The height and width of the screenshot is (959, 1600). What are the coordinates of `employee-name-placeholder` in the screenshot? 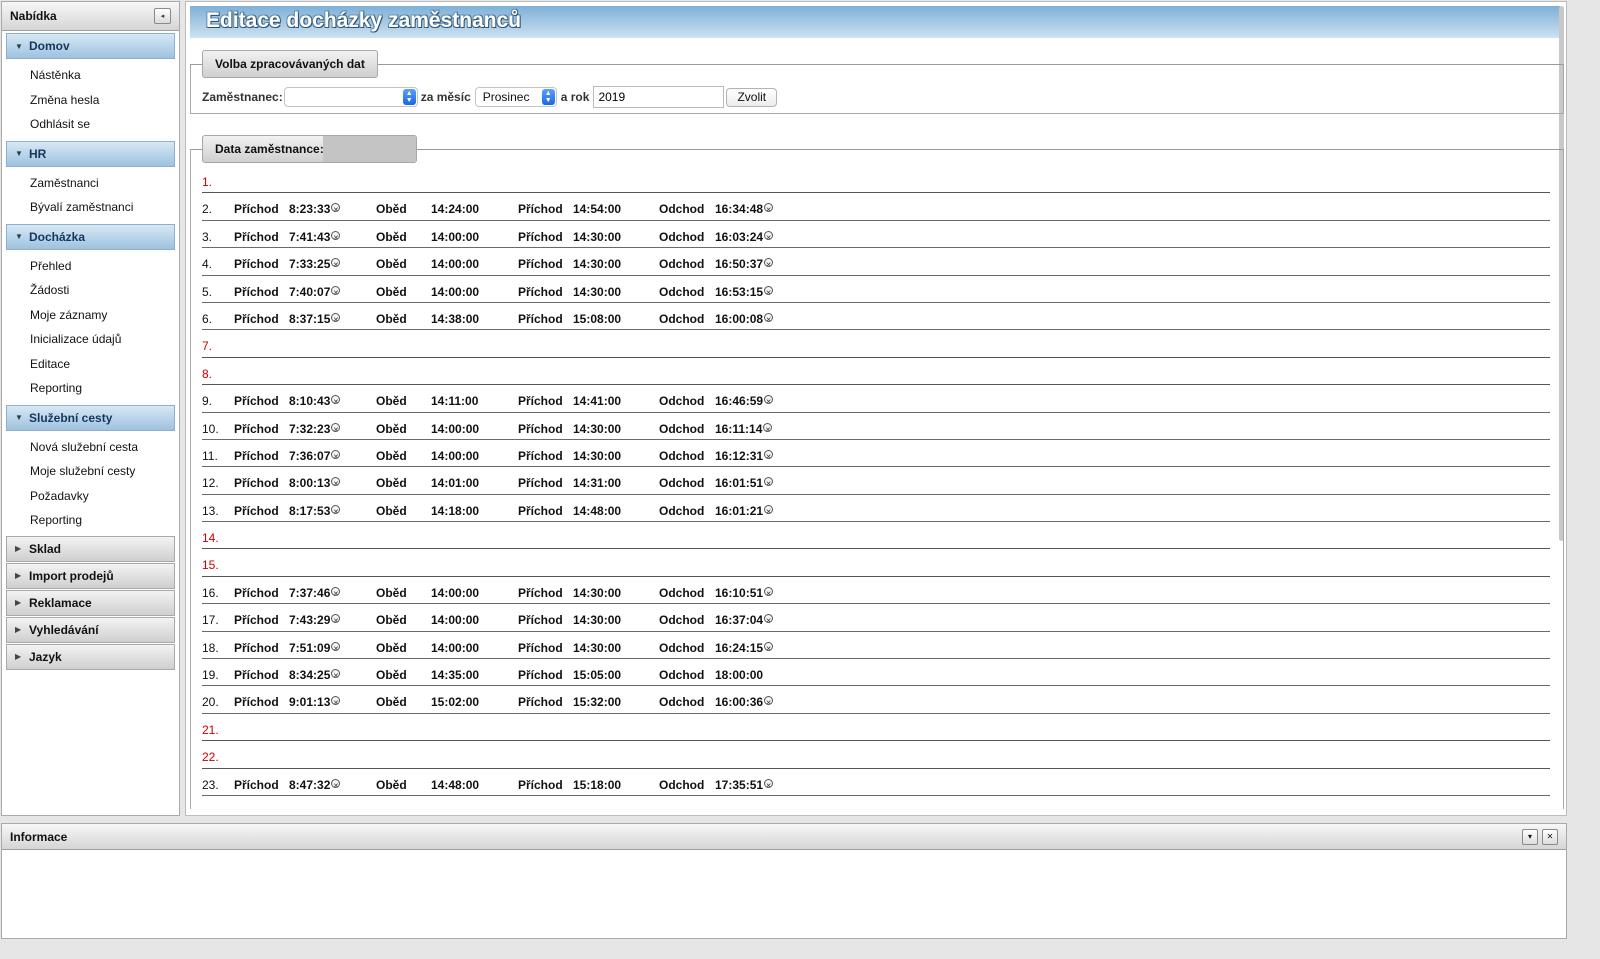 It's located at (369, 149).